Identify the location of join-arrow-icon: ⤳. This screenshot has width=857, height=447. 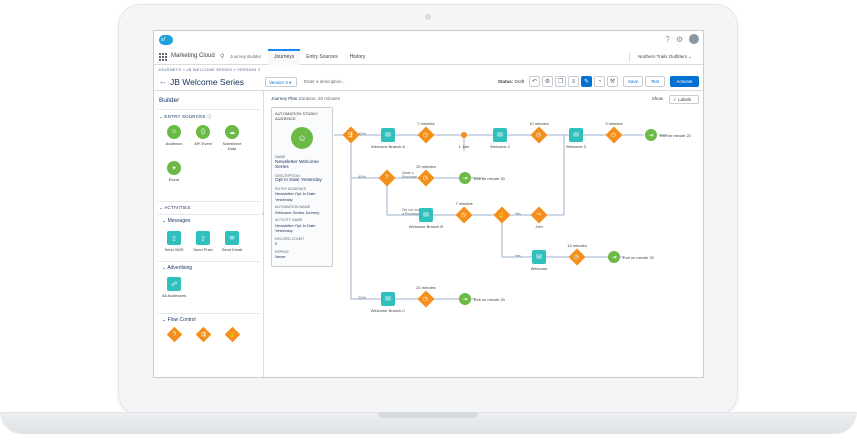
(539, 214).